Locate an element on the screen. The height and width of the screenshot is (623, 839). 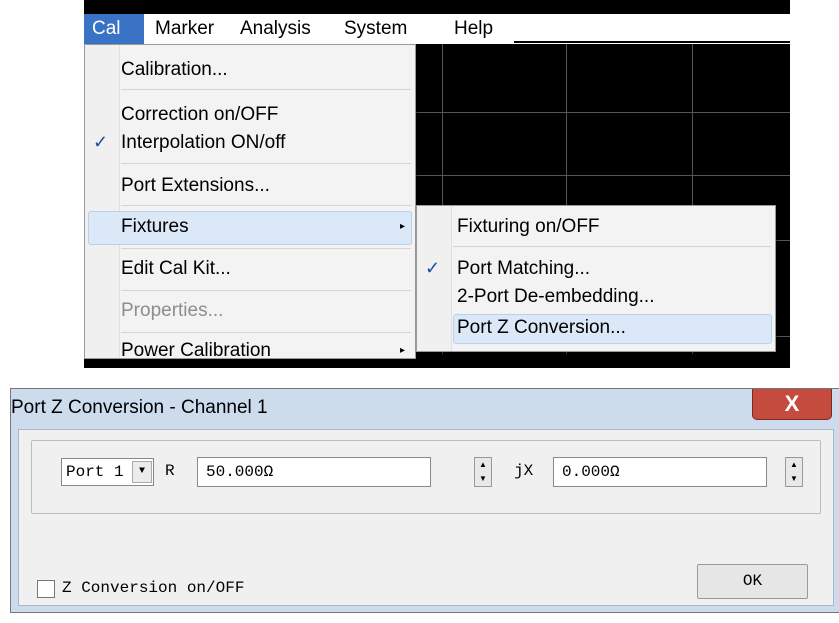
jx-spinner: ▲ ▼ is located at coordinates (794, 472).